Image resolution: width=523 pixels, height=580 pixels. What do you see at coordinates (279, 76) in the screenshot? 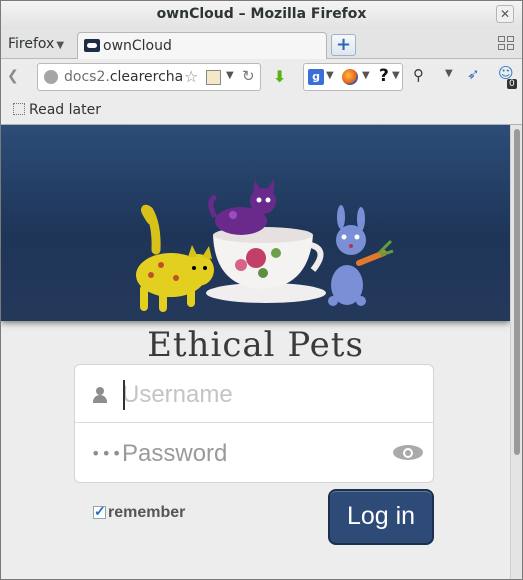
I see `download-arrow-icon: ⬇` at bounding box center [279, 76].